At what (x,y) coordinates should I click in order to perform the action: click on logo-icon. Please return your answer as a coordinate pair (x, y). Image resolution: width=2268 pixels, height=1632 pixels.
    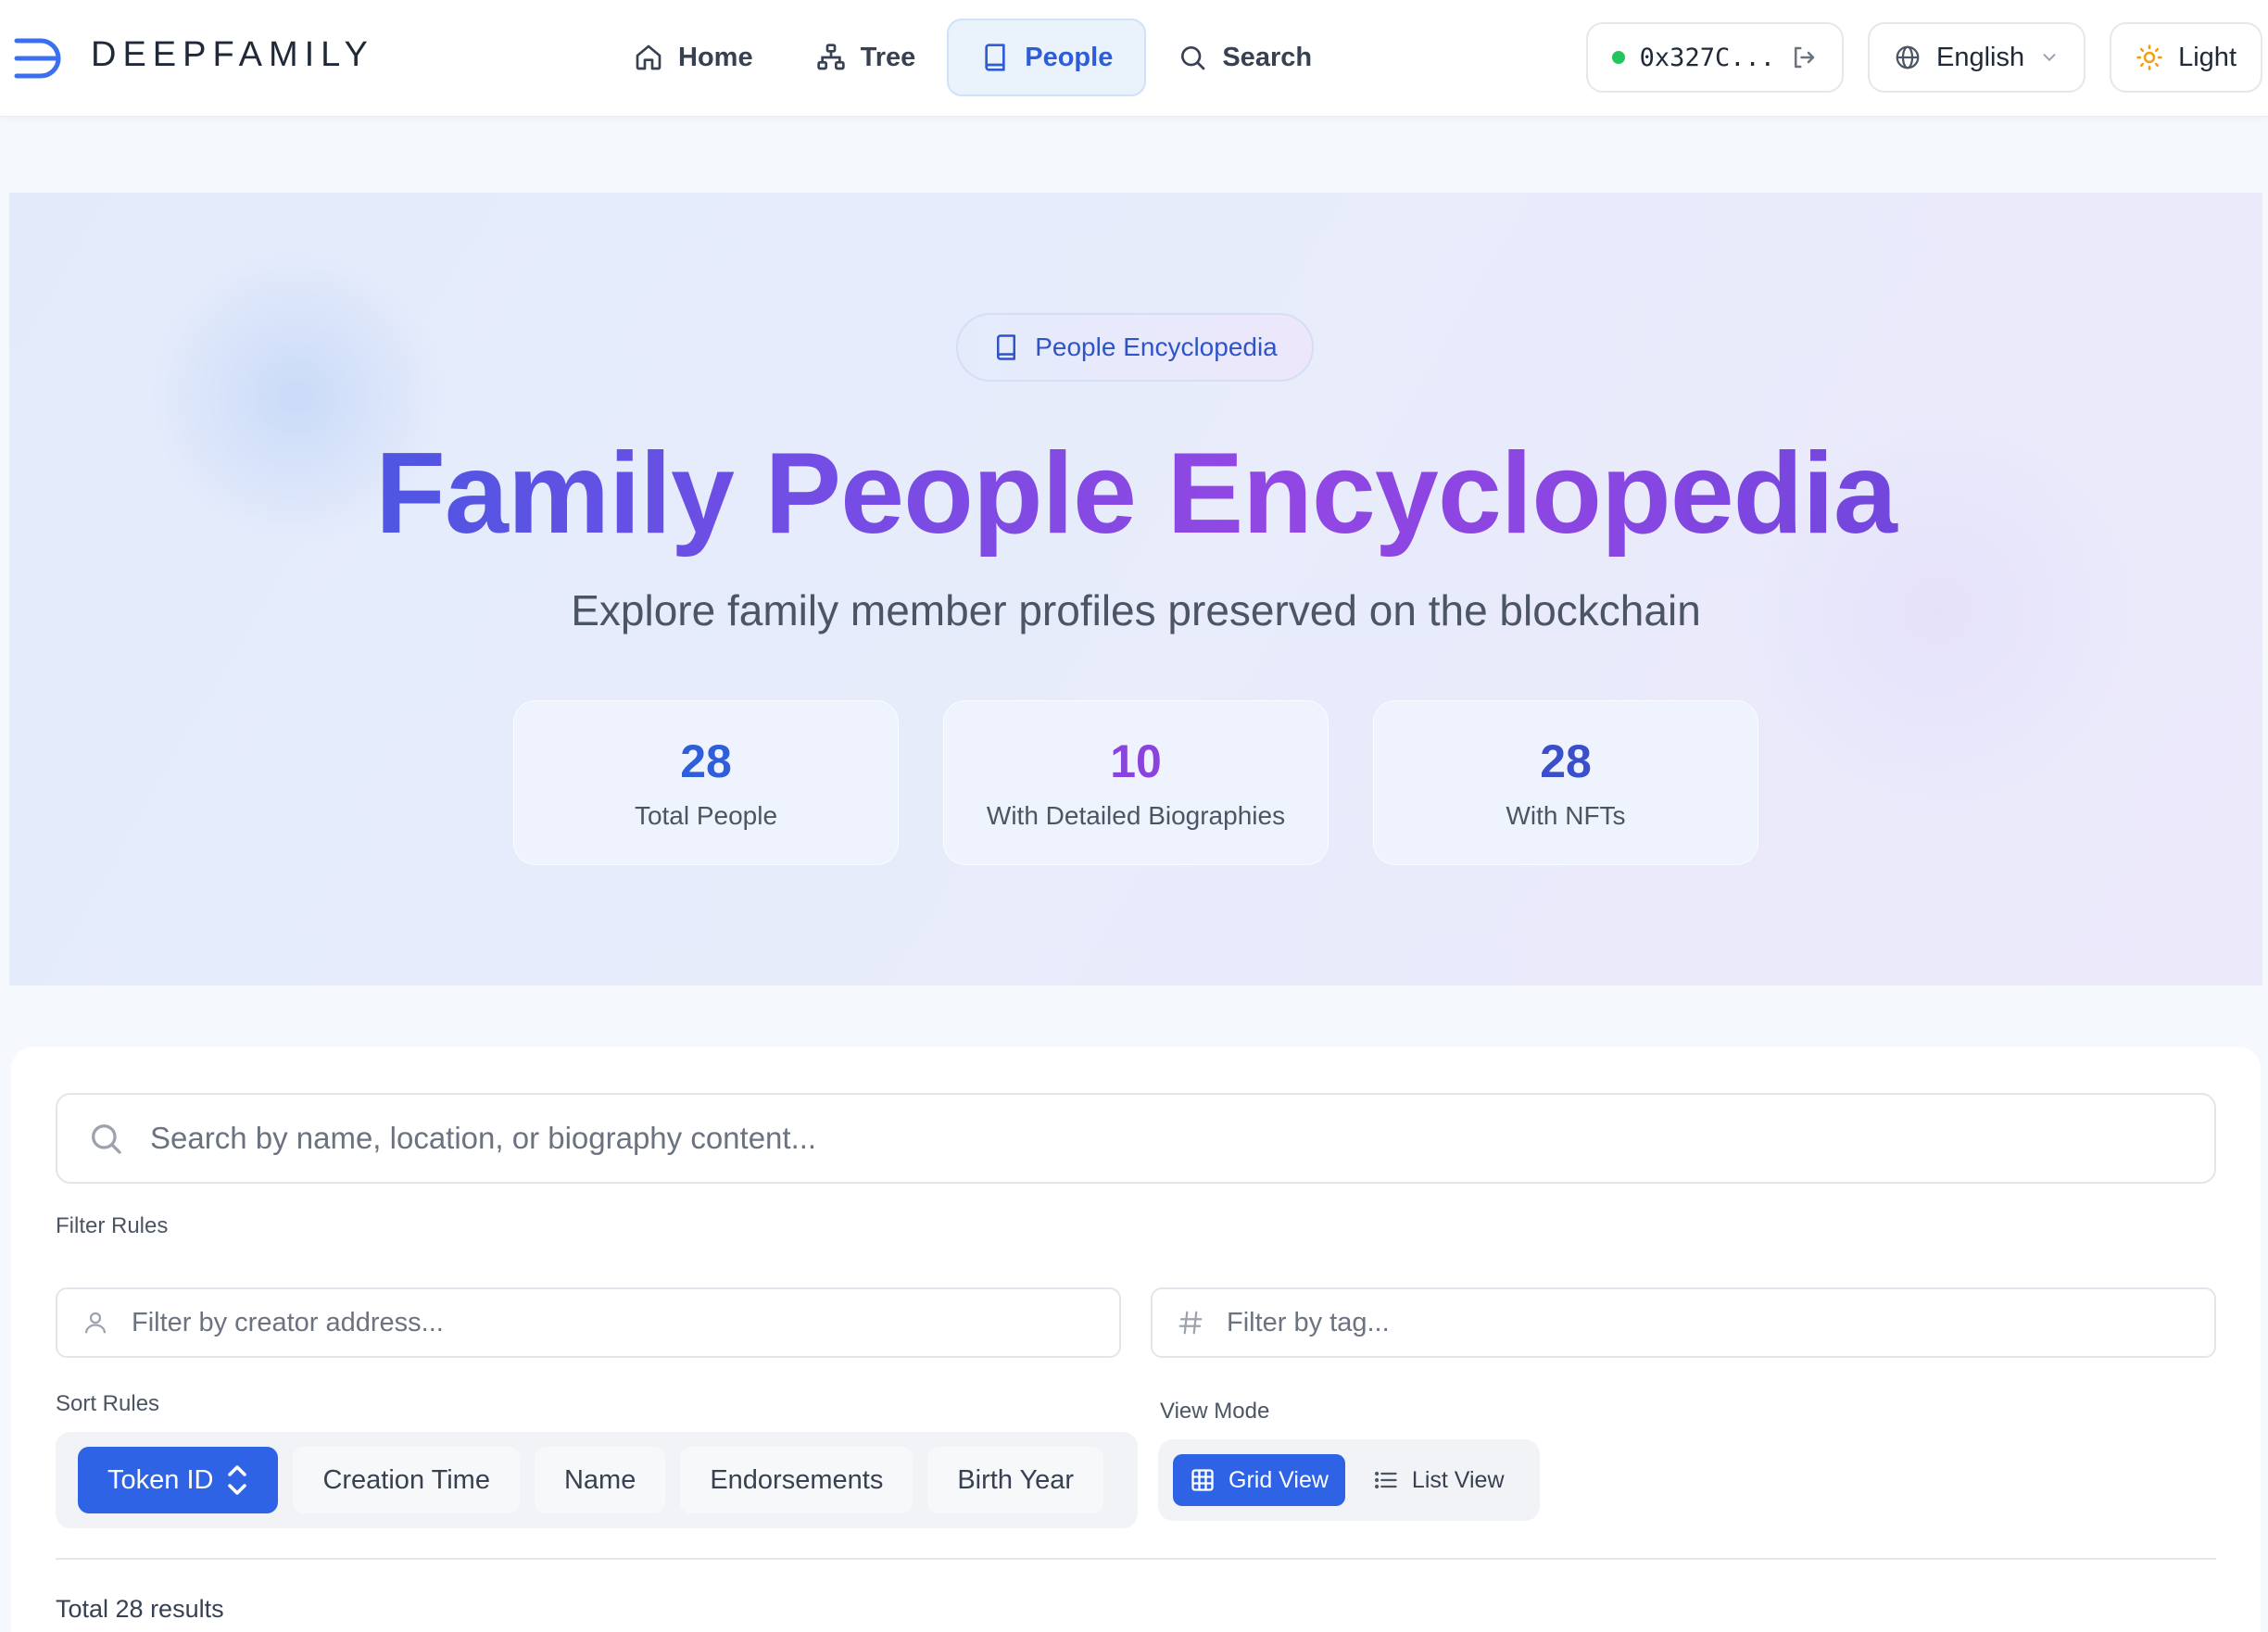
    Looking at the image, I should click on (37, 58).